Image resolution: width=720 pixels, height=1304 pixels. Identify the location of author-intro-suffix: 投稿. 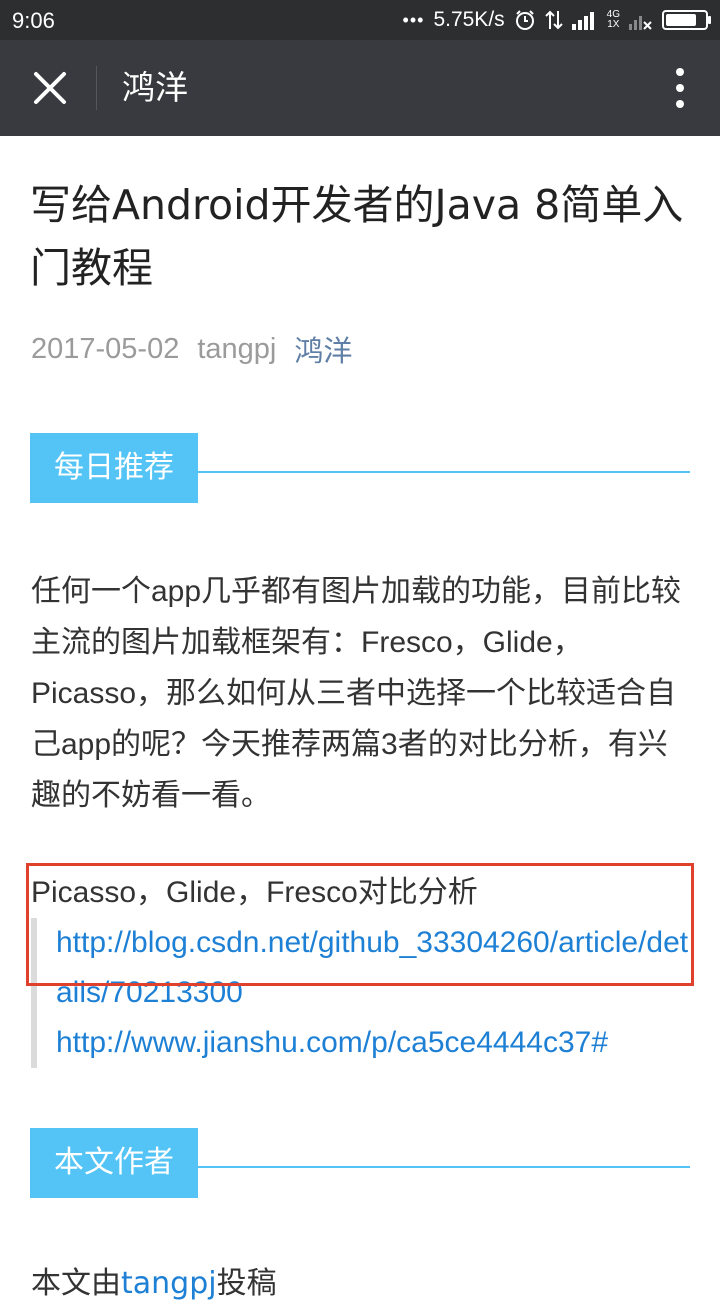
(246, 1283).